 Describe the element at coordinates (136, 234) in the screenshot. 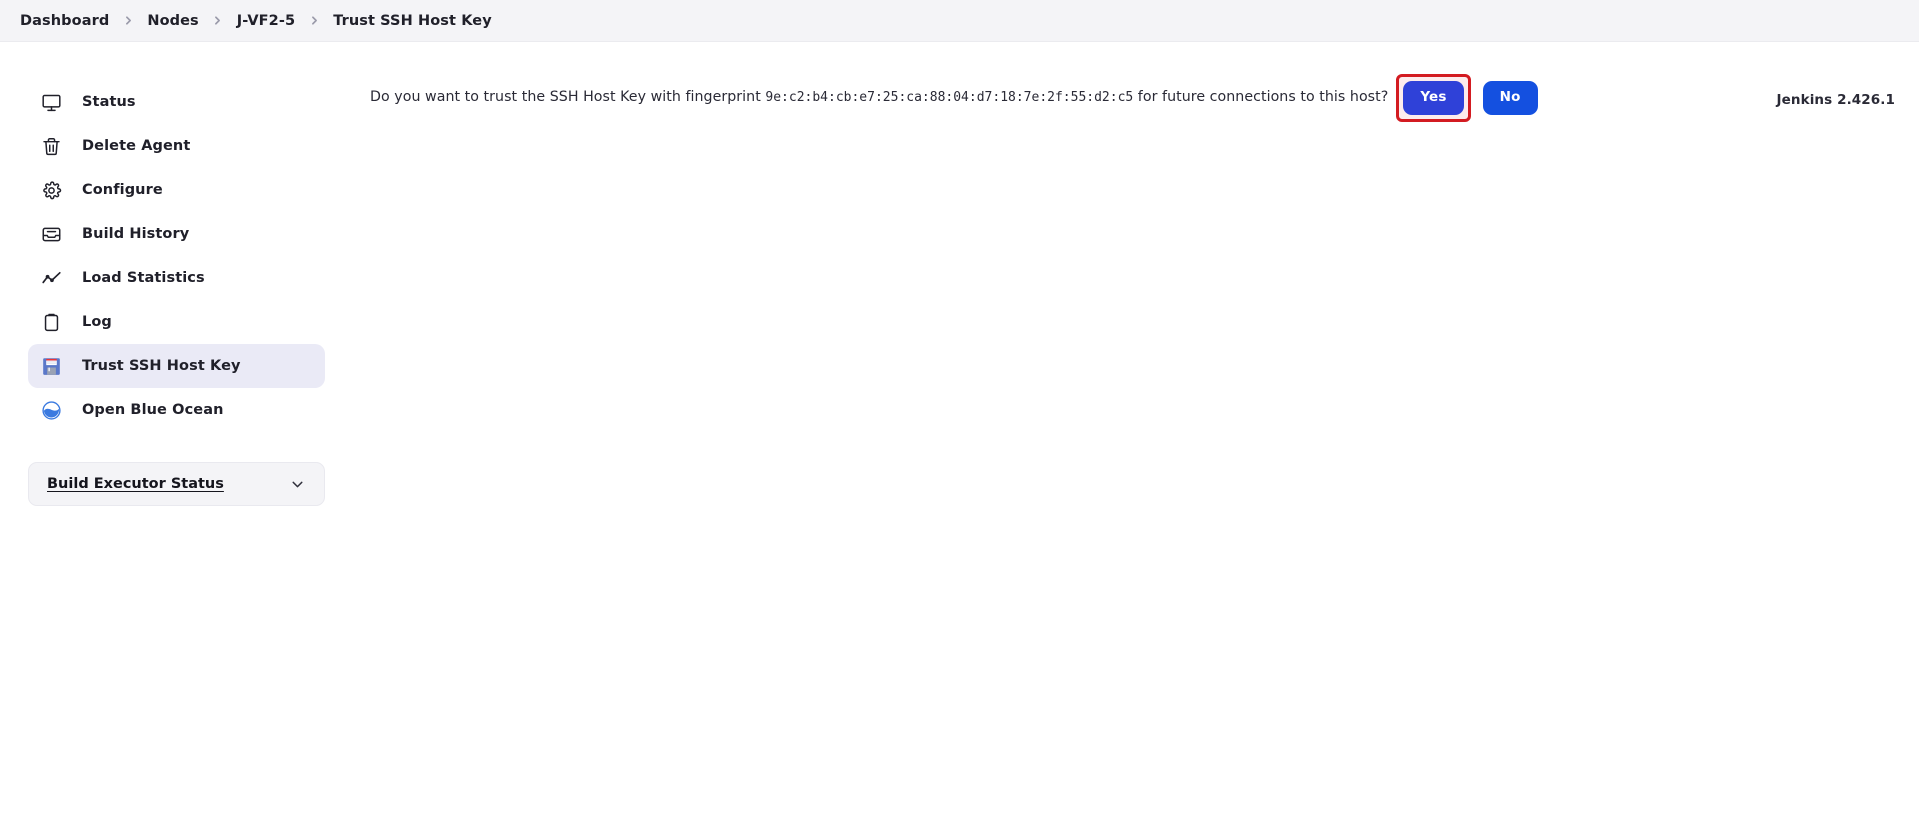

I see `sidebar-item-label: Build History` at that location.